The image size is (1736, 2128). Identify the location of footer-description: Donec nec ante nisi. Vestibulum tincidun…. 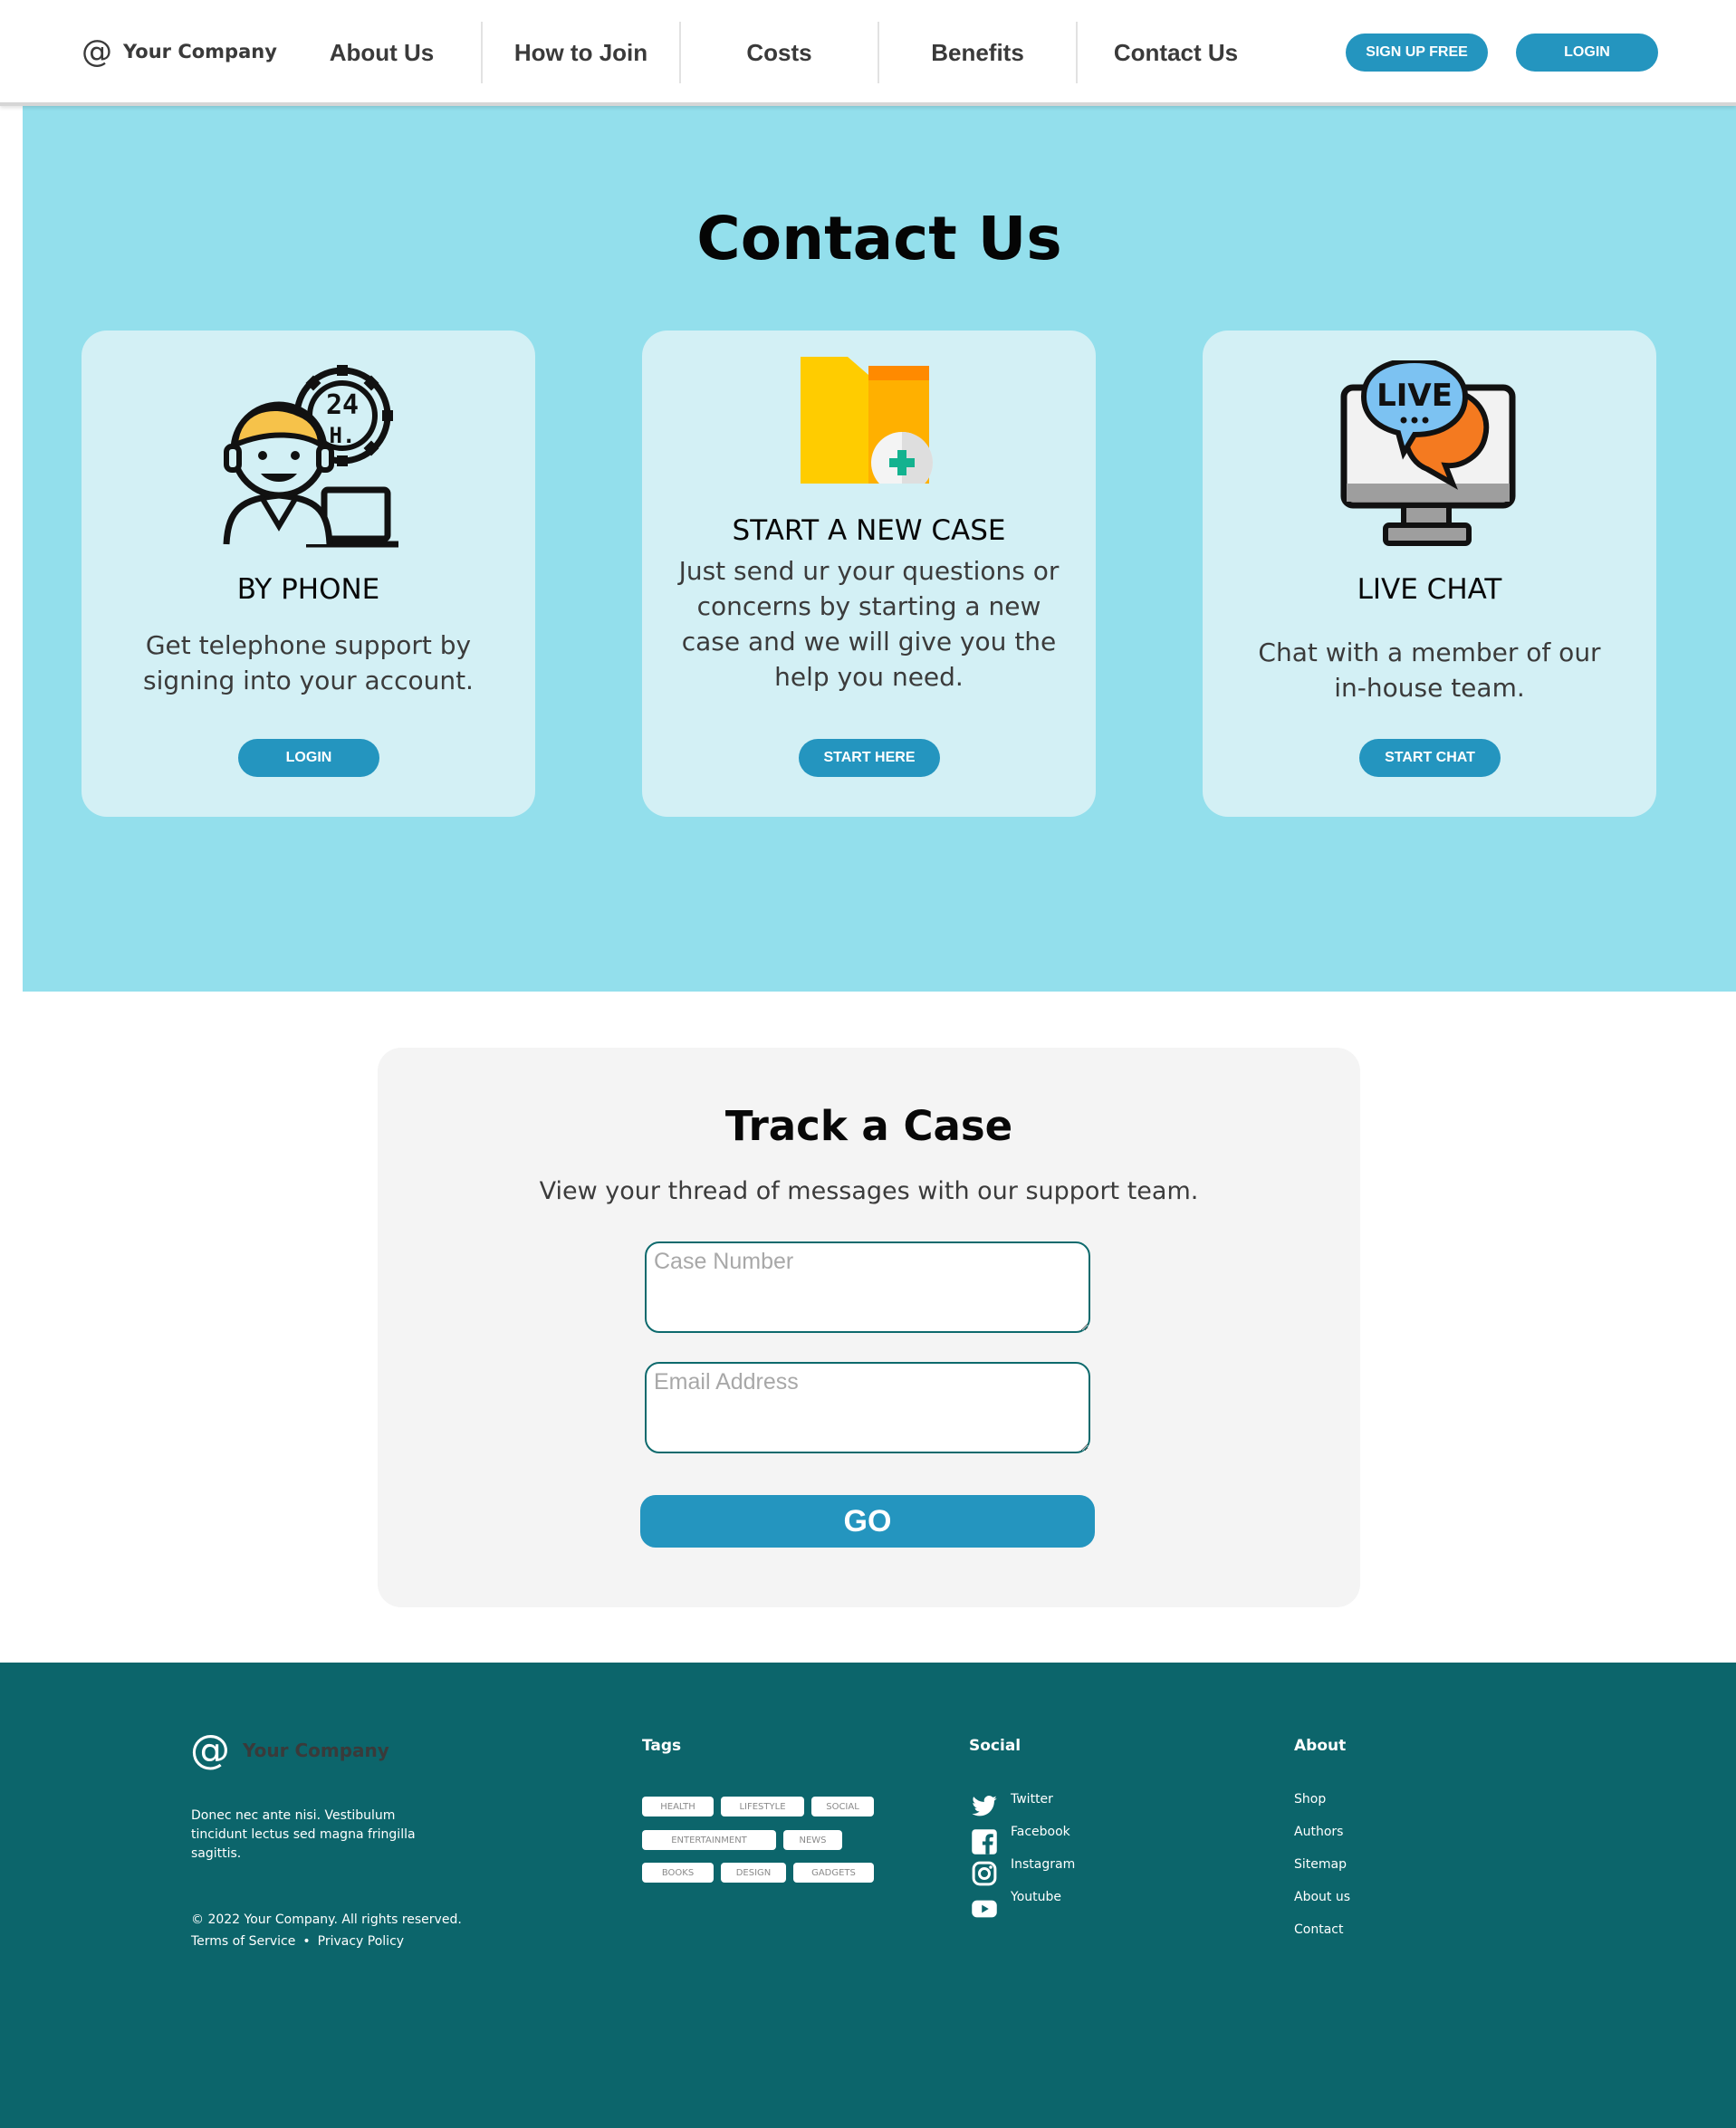
(303, 1835).